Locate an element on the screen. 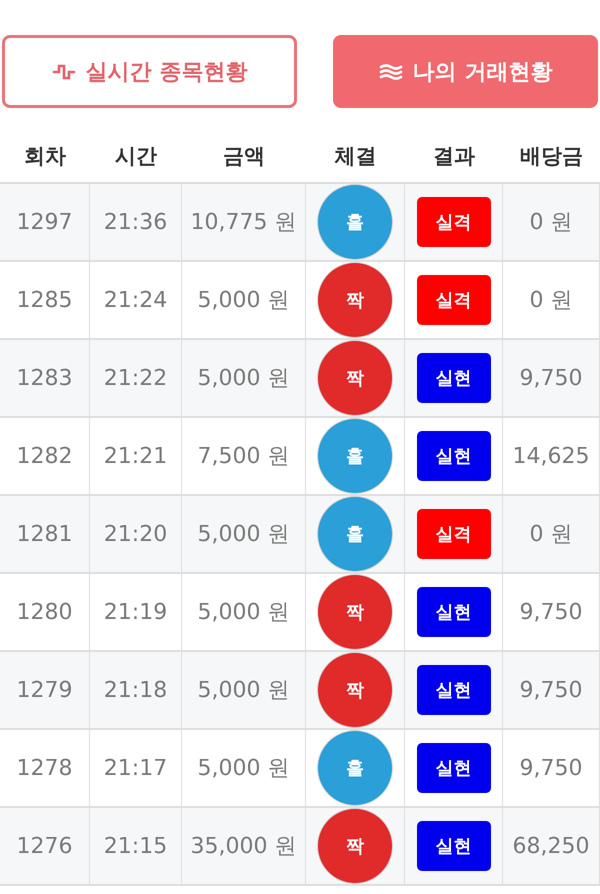  table-cell: 21:22 is located at coordinates (136, 379).